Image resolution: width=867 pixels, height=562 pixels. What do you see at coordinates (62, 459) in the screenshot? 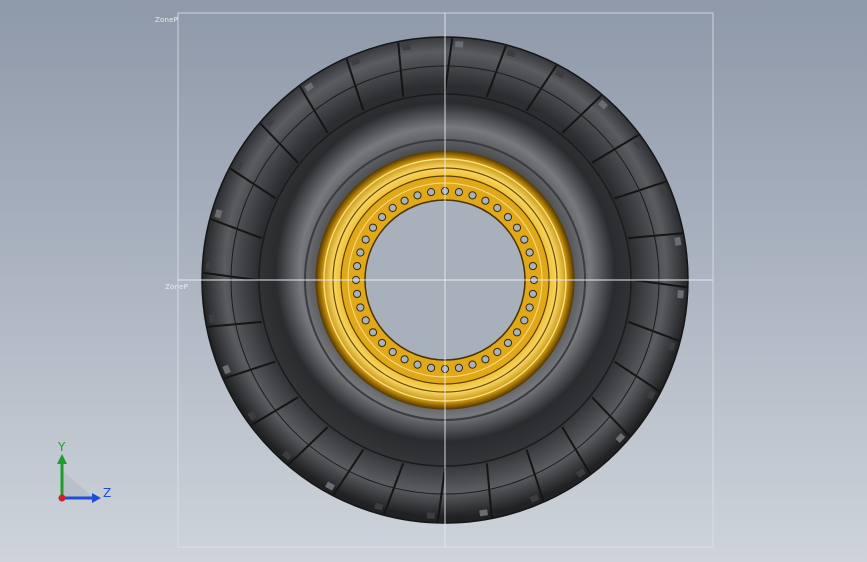
I see `y-axis-arrow` at bounding box center [62, 459].